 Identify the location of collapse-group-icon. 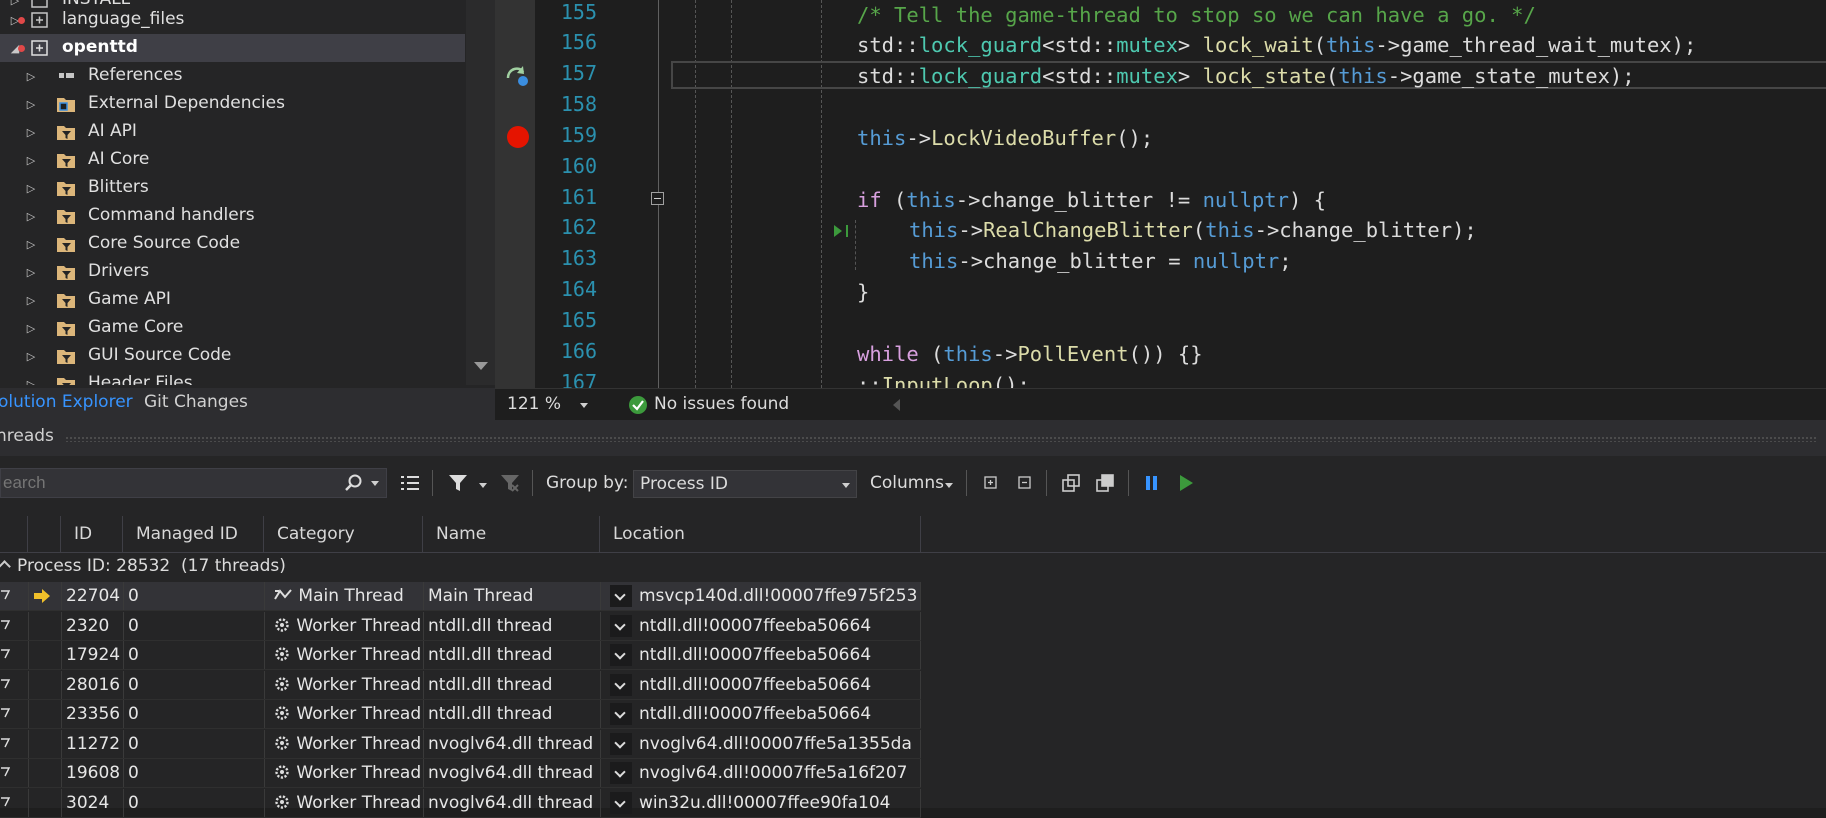
(5, 566).